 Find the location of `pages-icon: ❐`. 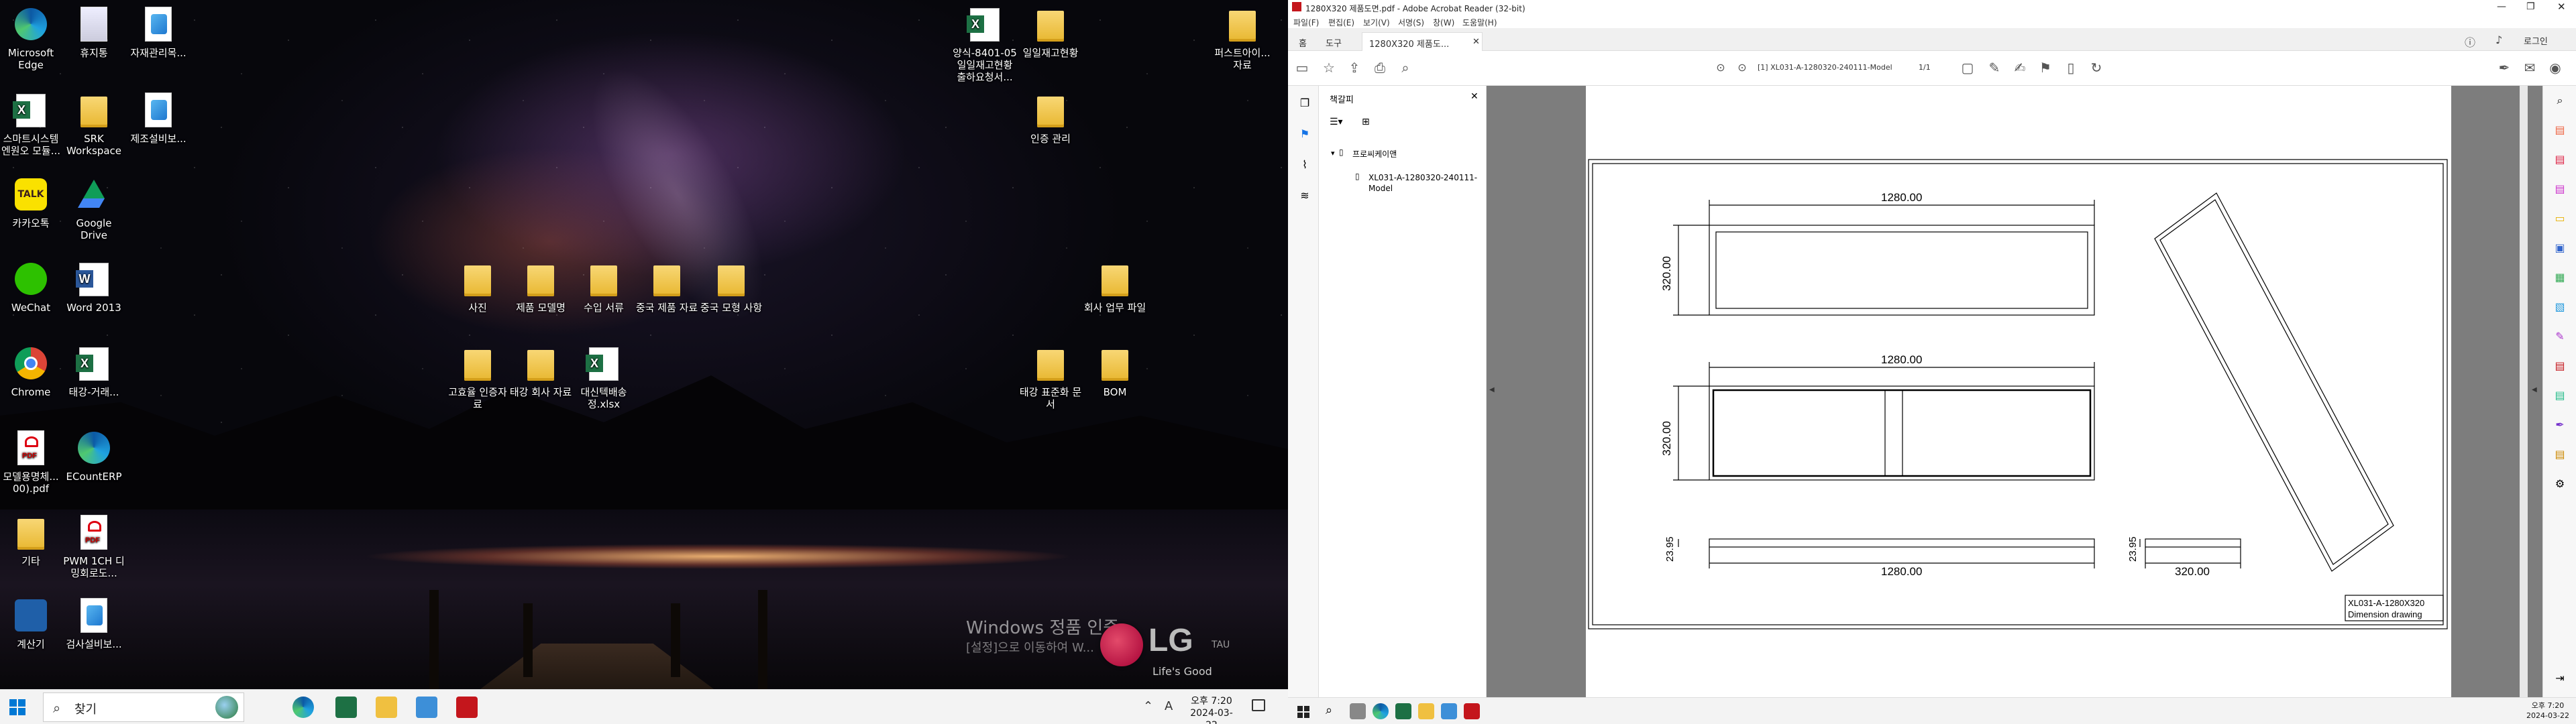

pages-icon: ❐ is located at coordinates (1305, 103).